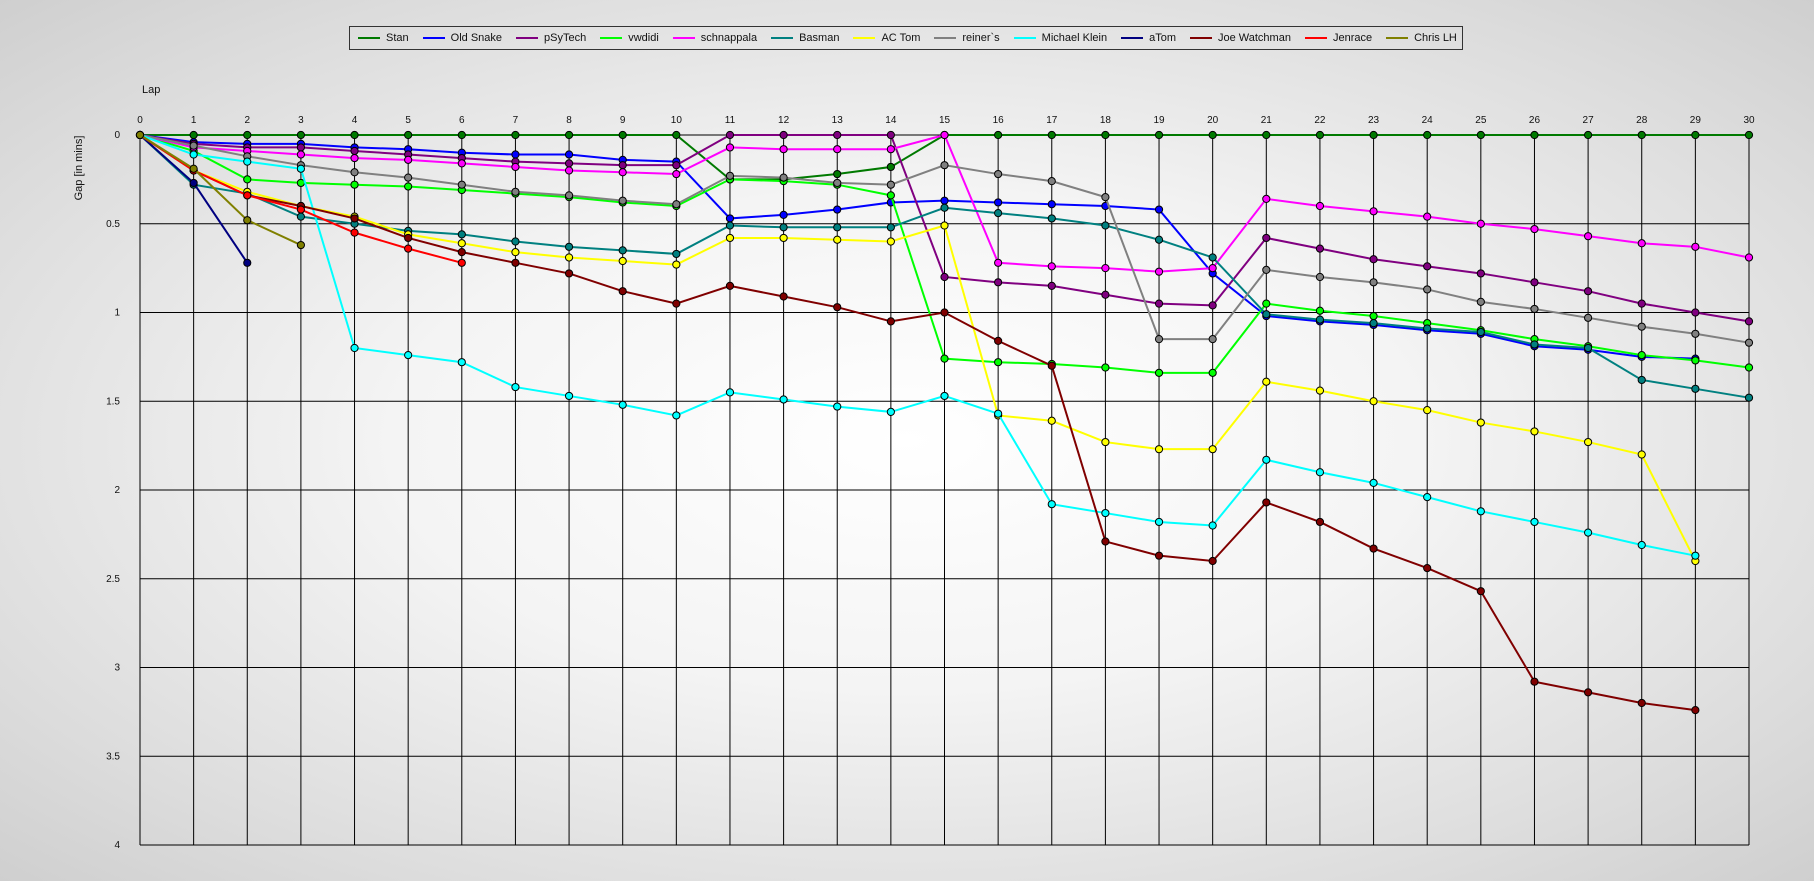 This screenshot has height=881, width=1814. I want to click on x-tick-label: 28, so click(1642, 120).